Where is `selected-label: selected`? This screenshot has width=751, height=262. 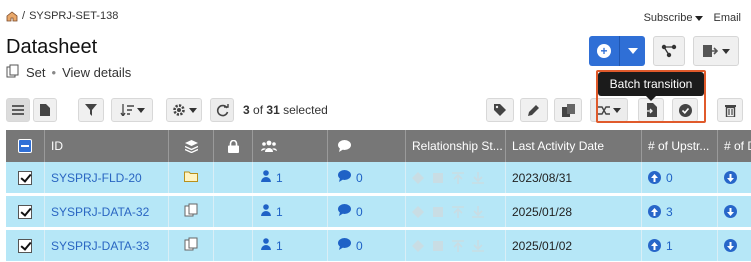 selected-label: selected is located at coordinates (305, 110).